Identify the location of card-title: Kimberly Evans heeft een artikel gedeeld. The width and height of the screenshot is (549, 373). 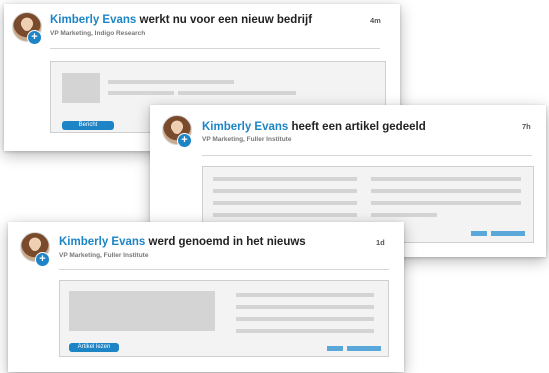
(314, 127).